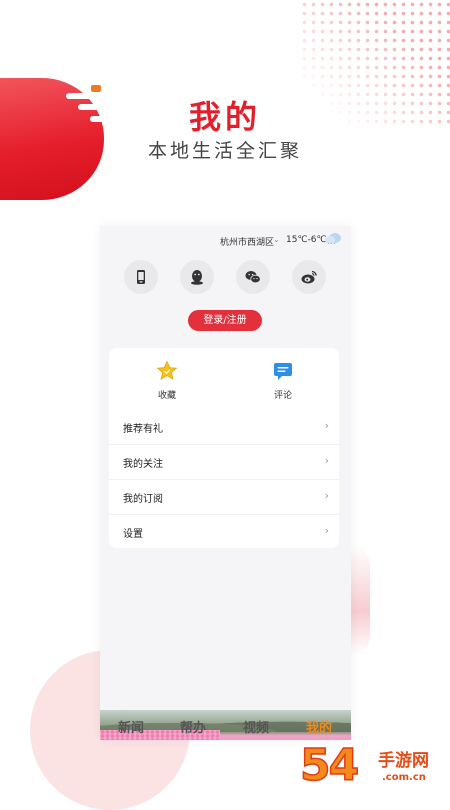 The image size is (450, 810). I want to click on menu-item-label: 设置, so click(133, 534).